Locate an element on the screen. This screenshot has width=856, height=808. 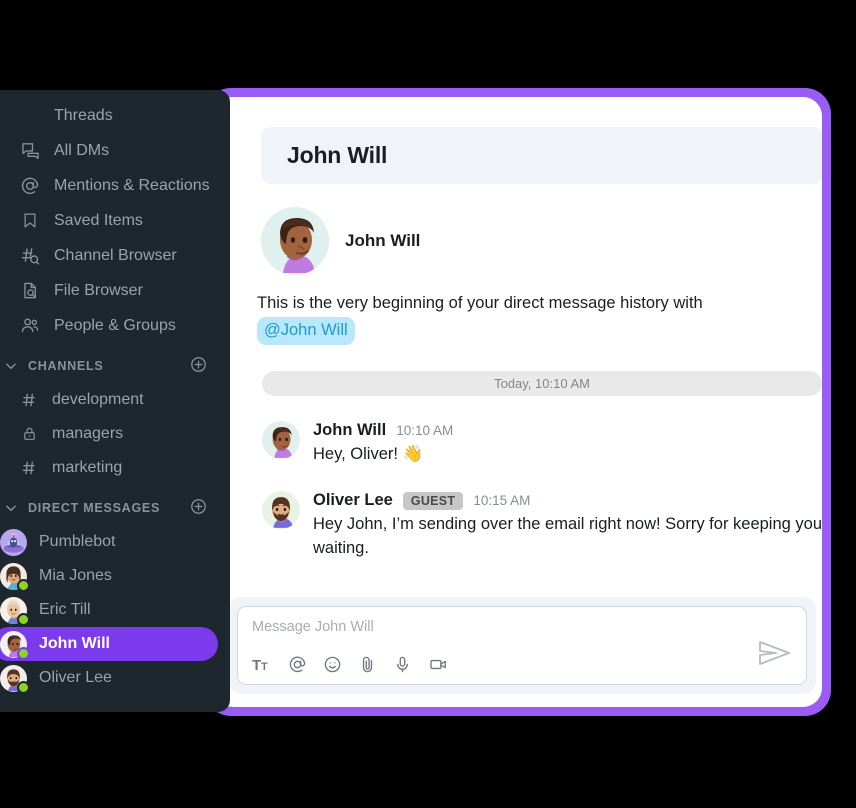
channel-search-icon is located at coordinates (30, 256).